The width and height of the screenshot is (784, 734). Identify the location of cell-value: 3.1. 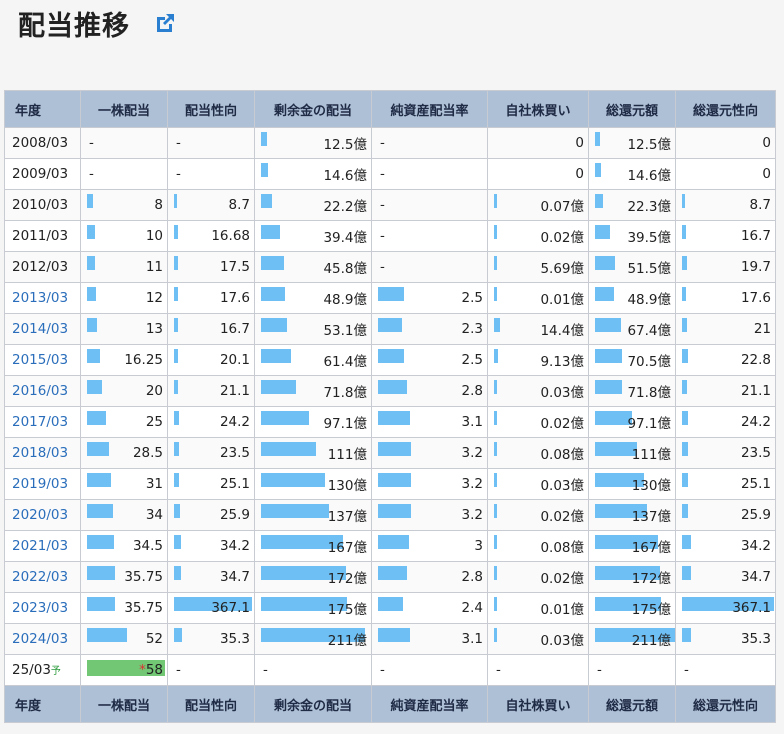
(472, 639).